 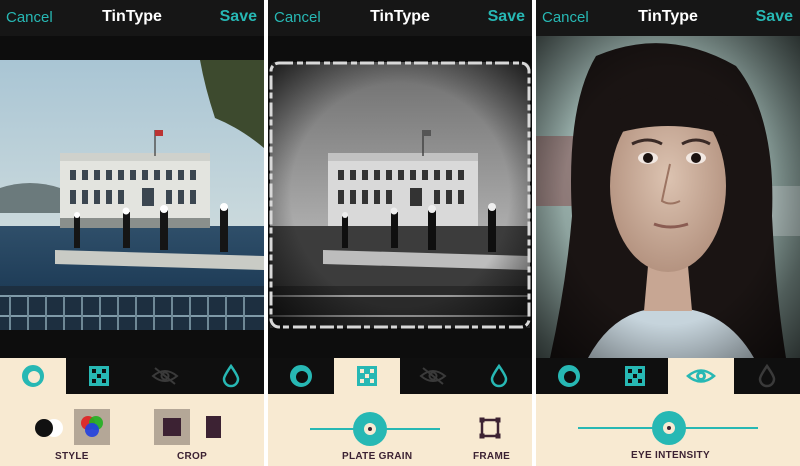 I want to click on crop-label: CROP, so click(x=192, y=456).